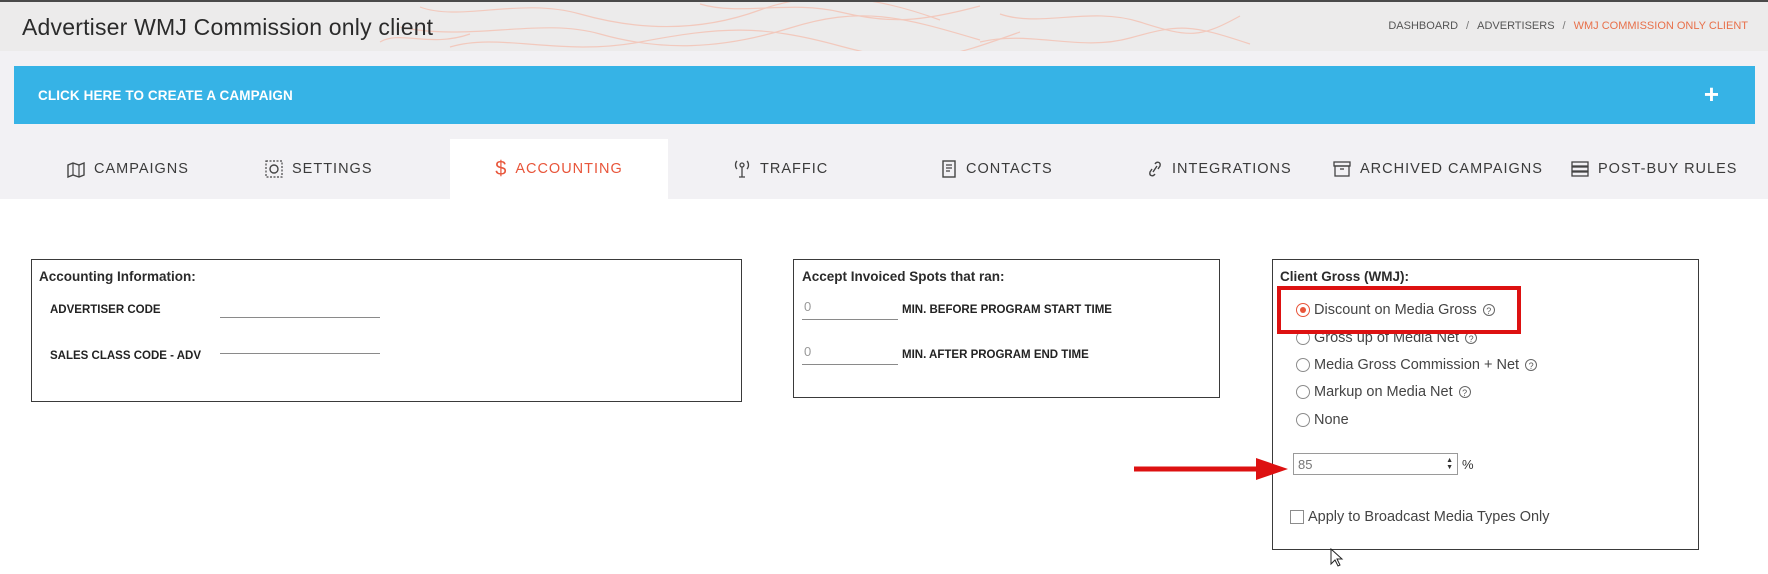 The image size is (1768, 574). Describe the element at coordinates (1345, 276) in the screenshot. I see `panel-title: Client Gross (WMJ):` at that location.